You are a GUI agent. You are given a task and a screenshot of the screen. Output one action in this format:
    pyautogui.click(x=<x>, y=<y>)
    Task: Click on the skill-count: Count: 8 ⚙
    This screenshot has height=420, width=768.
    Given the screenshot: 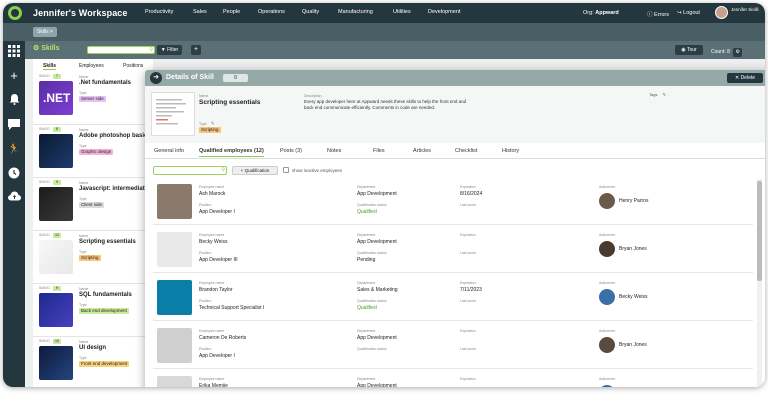 What is the action you would take?
    pyautogui.click(x=727, y=52)
    